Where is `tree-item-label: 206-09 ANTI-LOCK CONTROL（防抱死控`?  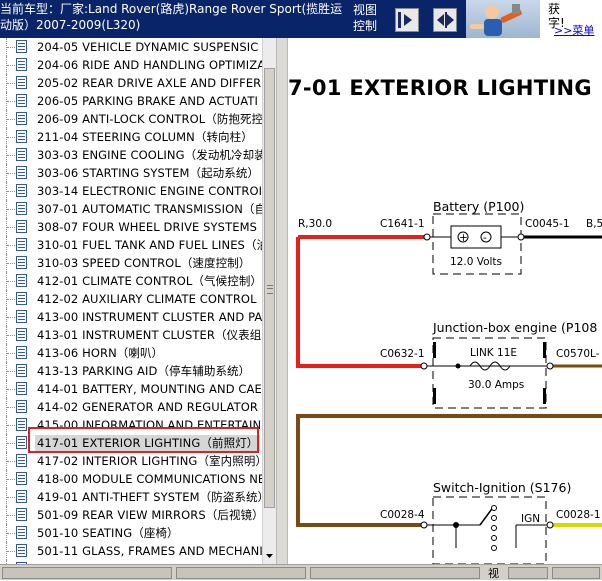 tree-item-label: 206-09 ANTI-LOCK CONTROL（防抱死控 is located at coordinates (150, 119).